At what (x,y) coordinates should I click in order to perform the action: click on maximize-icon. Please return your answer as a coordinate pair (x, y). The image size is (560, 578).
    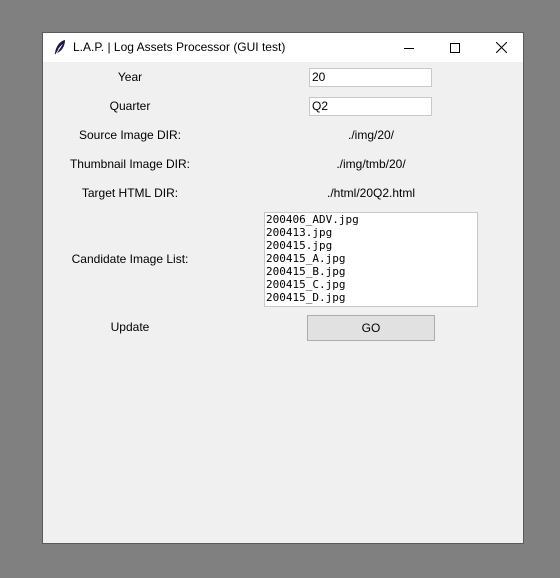
    Looking at the image, I should click on (455, 47).